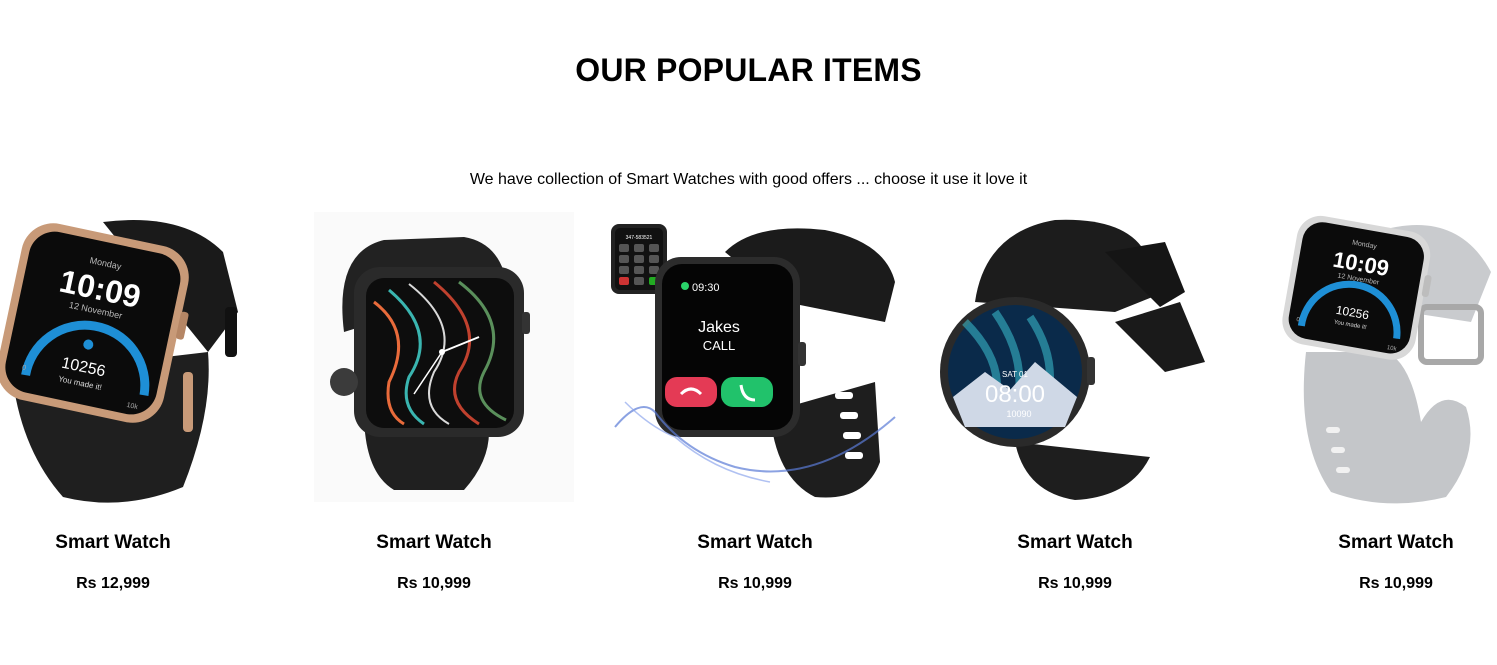 This screenshot has height=665, width=1497. Describe the element at coordinates (1075, 359) in the screenshot. I see `watch-round-aurora-icon: SAT 01 08:00 10090` at that location.